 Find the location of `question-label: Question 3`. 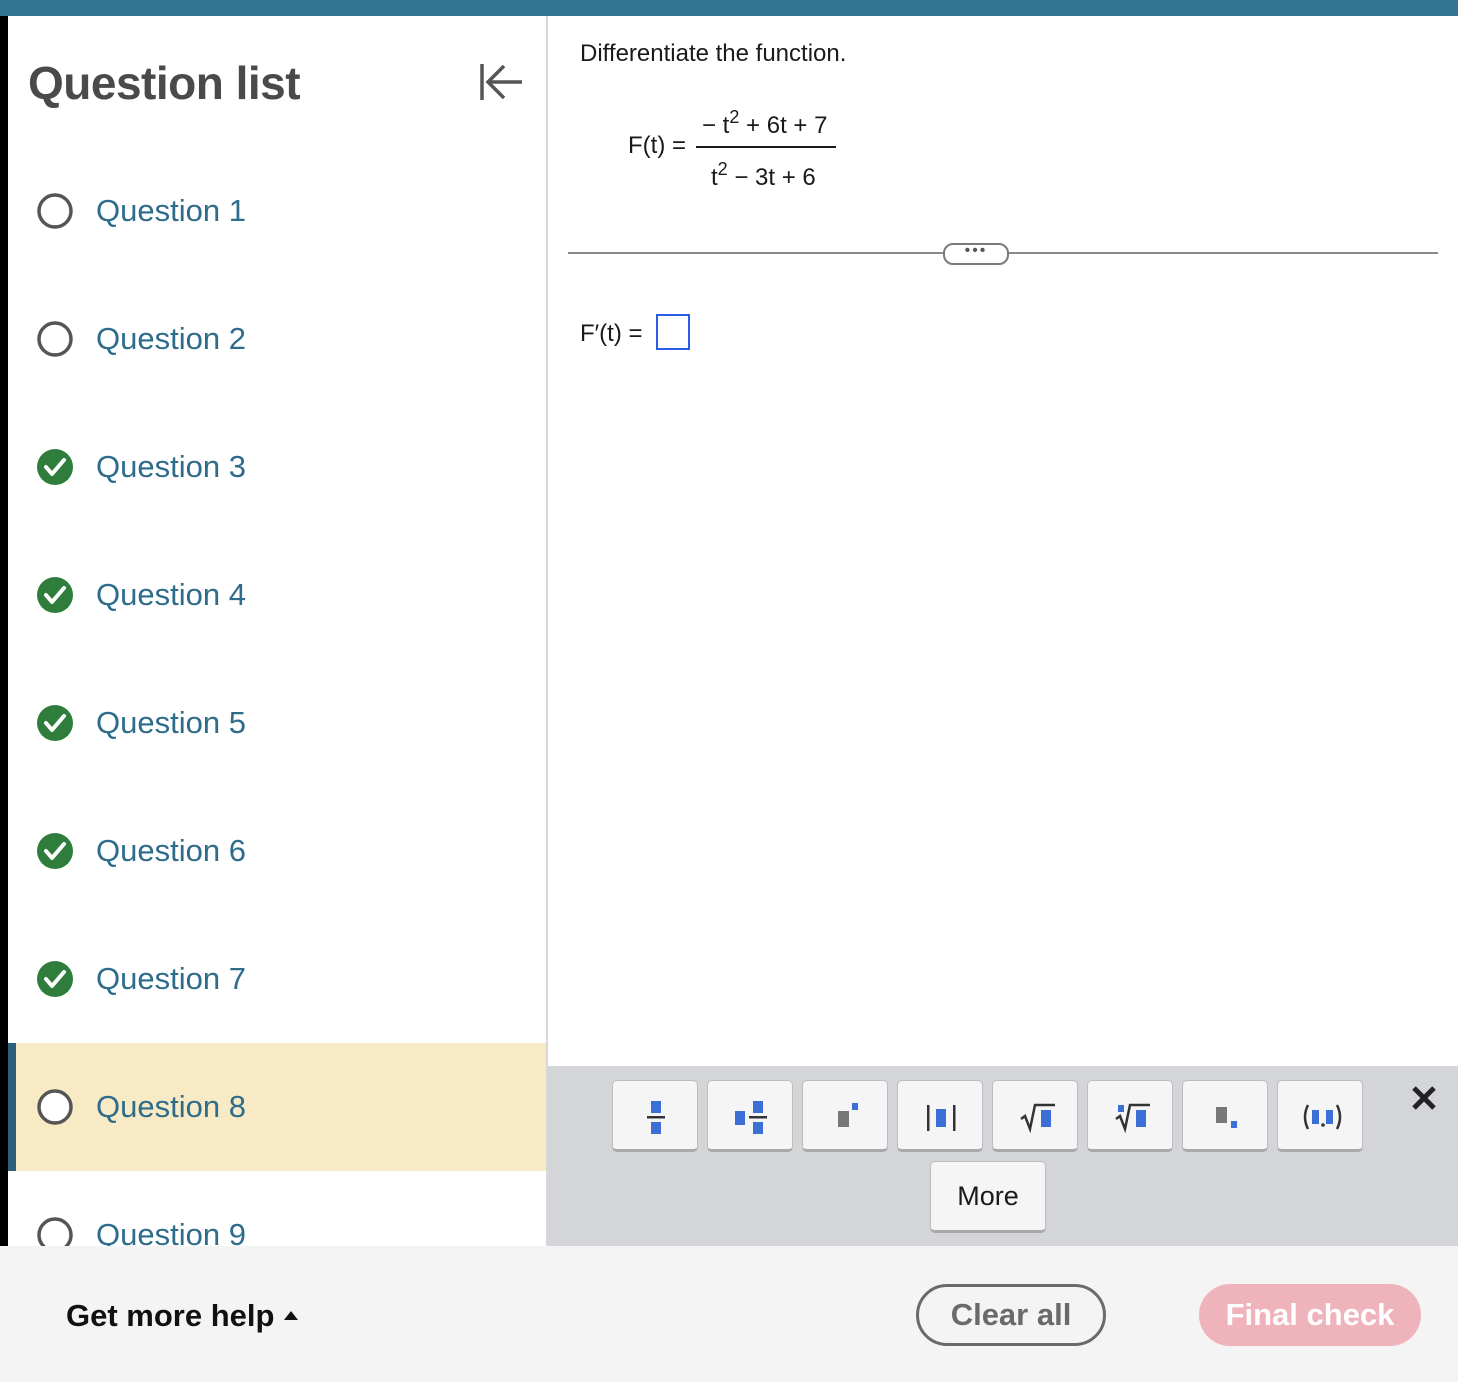

question-label: Question 3 is located at coordinates (171, 466).